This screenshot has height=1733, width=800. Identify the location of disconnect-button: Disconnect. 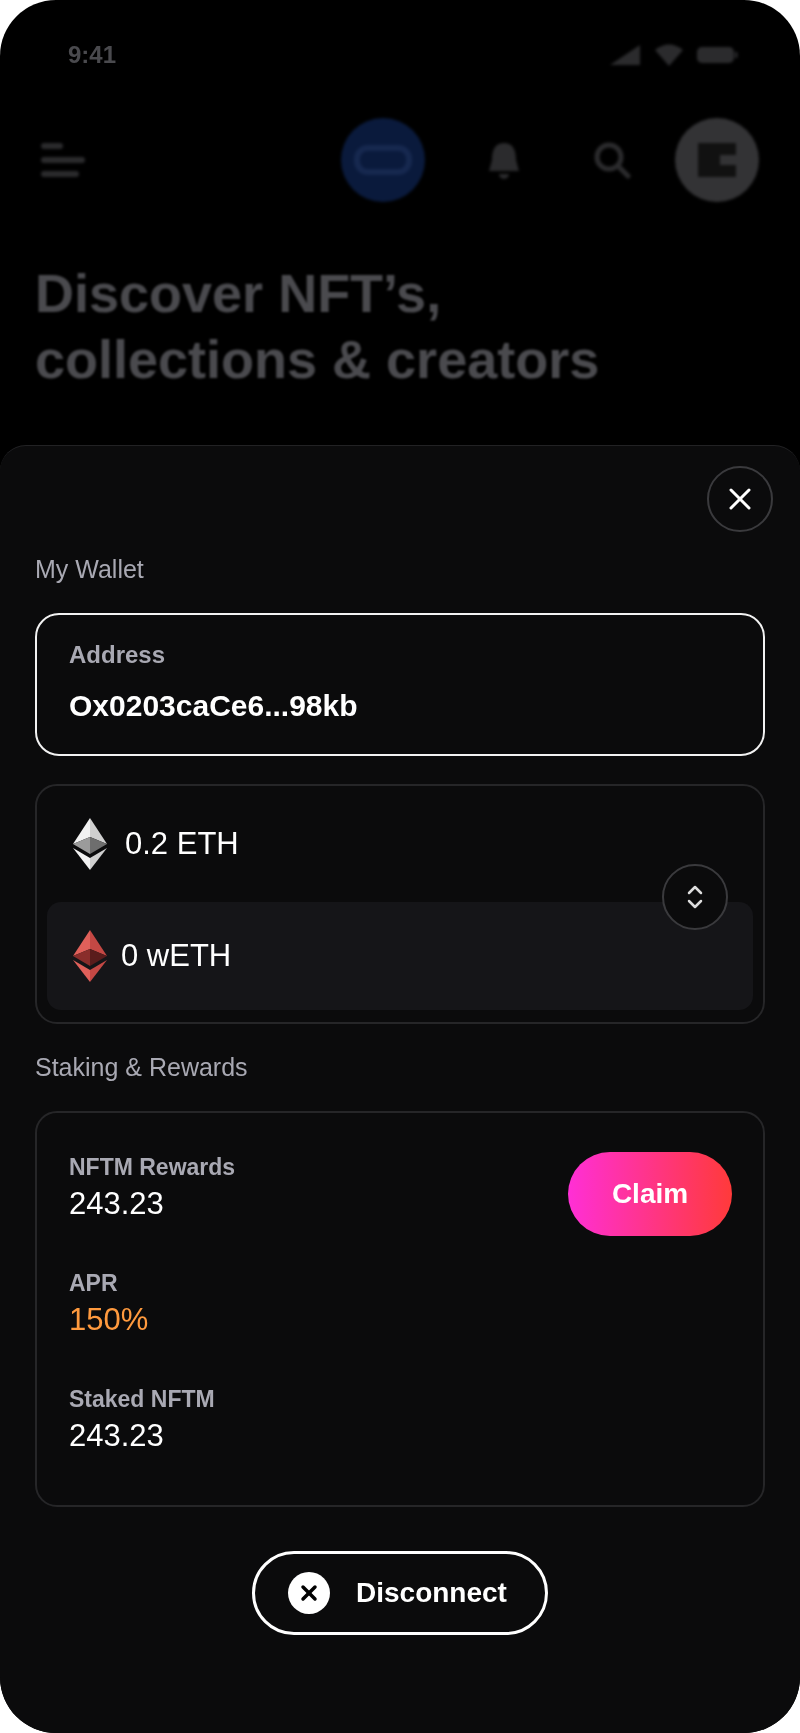
(400, 1593).